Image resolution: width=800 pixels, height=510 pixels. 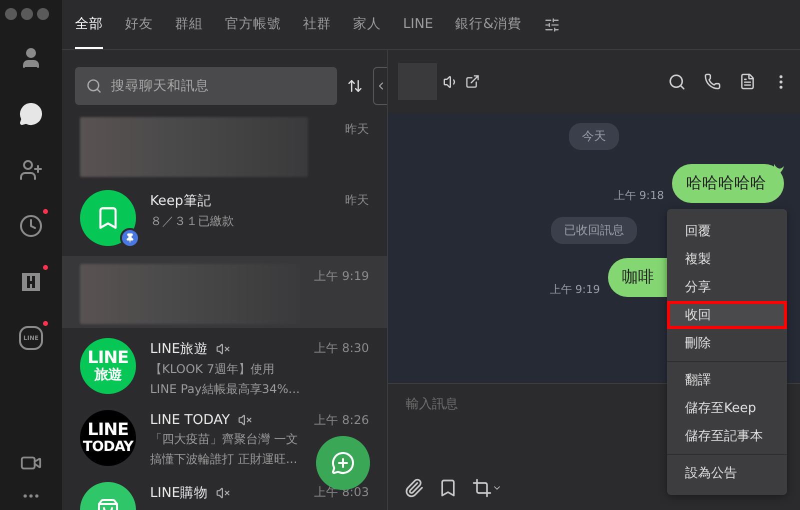 What do you see at coordinates (139, 24) in the screenshot?
I see `filter-tab: 好友` at bounding box center [139, 24].